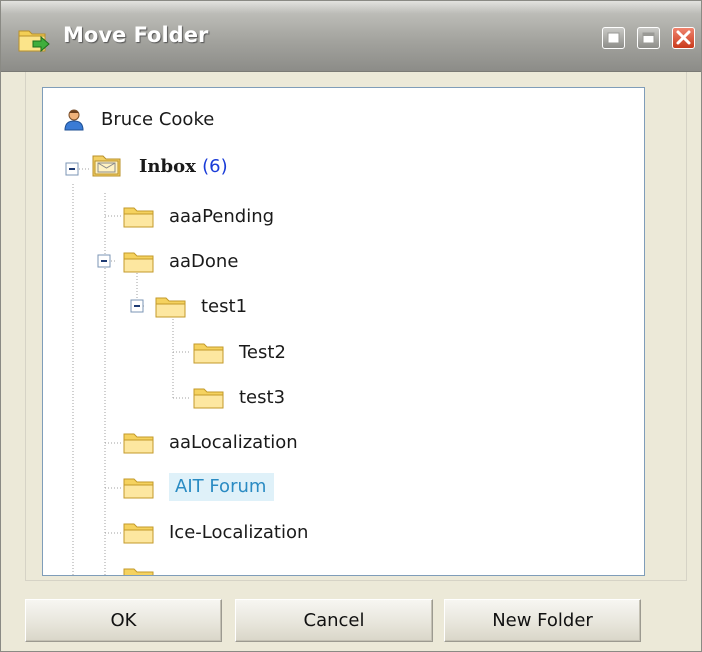  What do you see at coordinates (215, 166) in the screenshot?
I see `unread-count: (6)` at bounding box center [215, 166].